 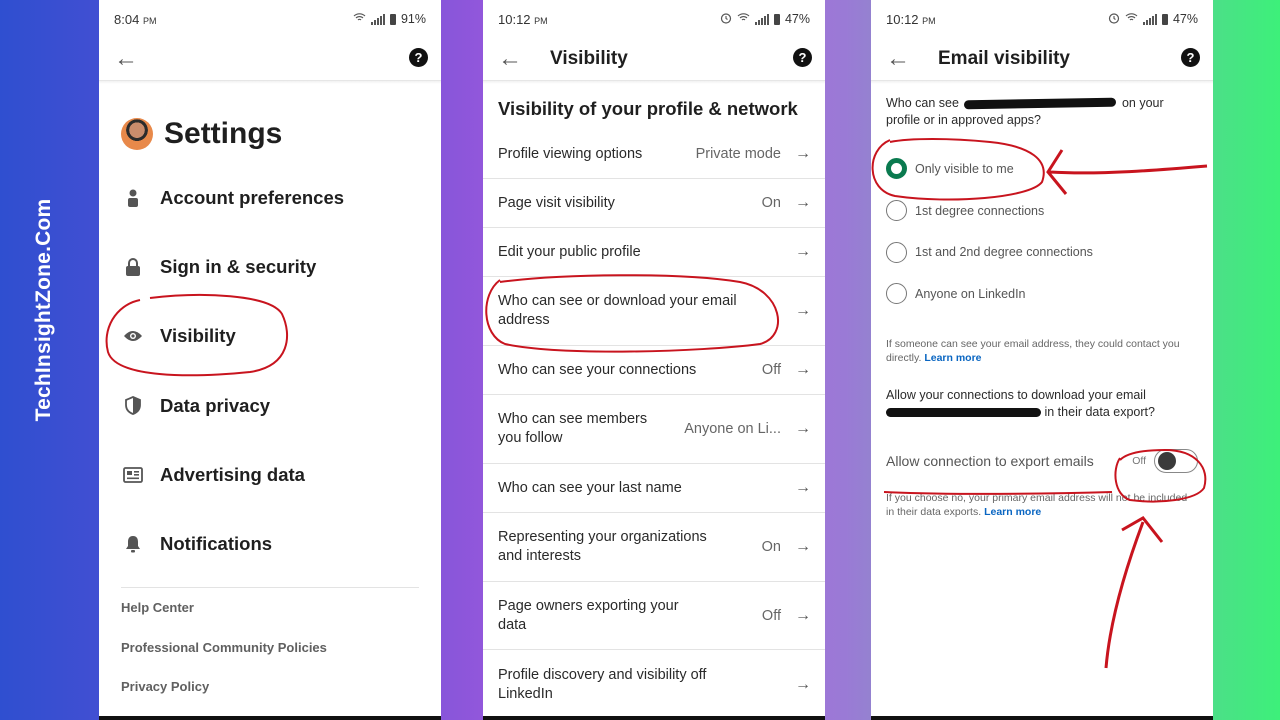 I want to click on radio-label: Only visible to me, so click(x=964, y=168).